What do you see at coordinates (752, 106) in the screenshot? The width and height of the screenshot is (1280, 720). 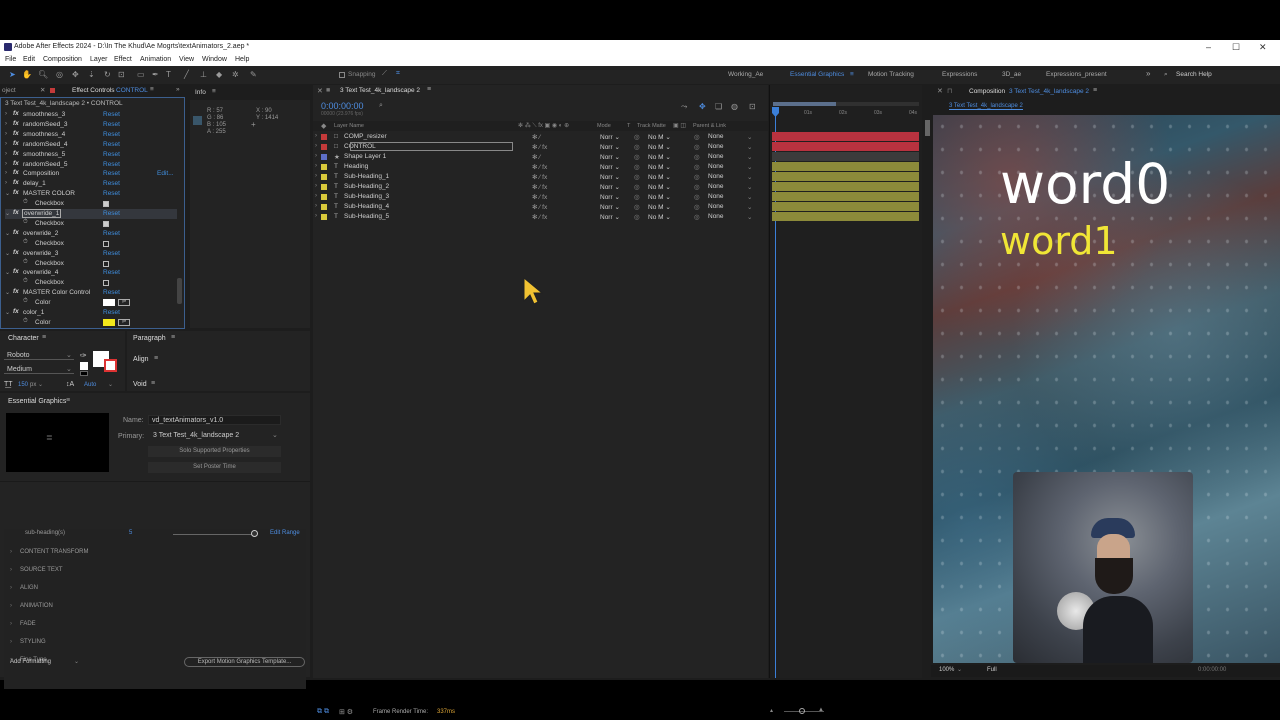 I see `graph-editor-icon: ⊡` at bounding box center [752, 106].